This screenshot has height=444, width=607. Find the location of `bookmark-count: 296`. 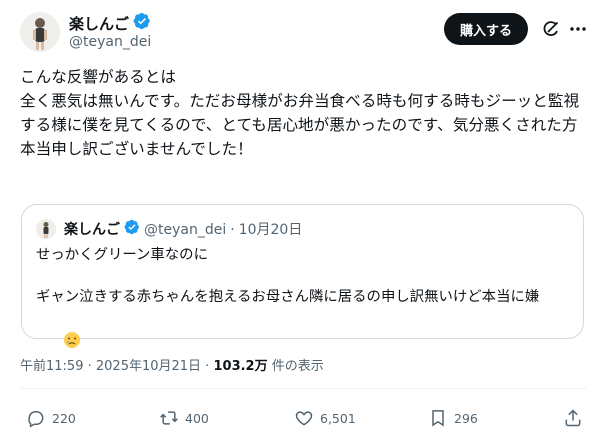

bookmark-count: 296 is located at coordinates (466, 418).